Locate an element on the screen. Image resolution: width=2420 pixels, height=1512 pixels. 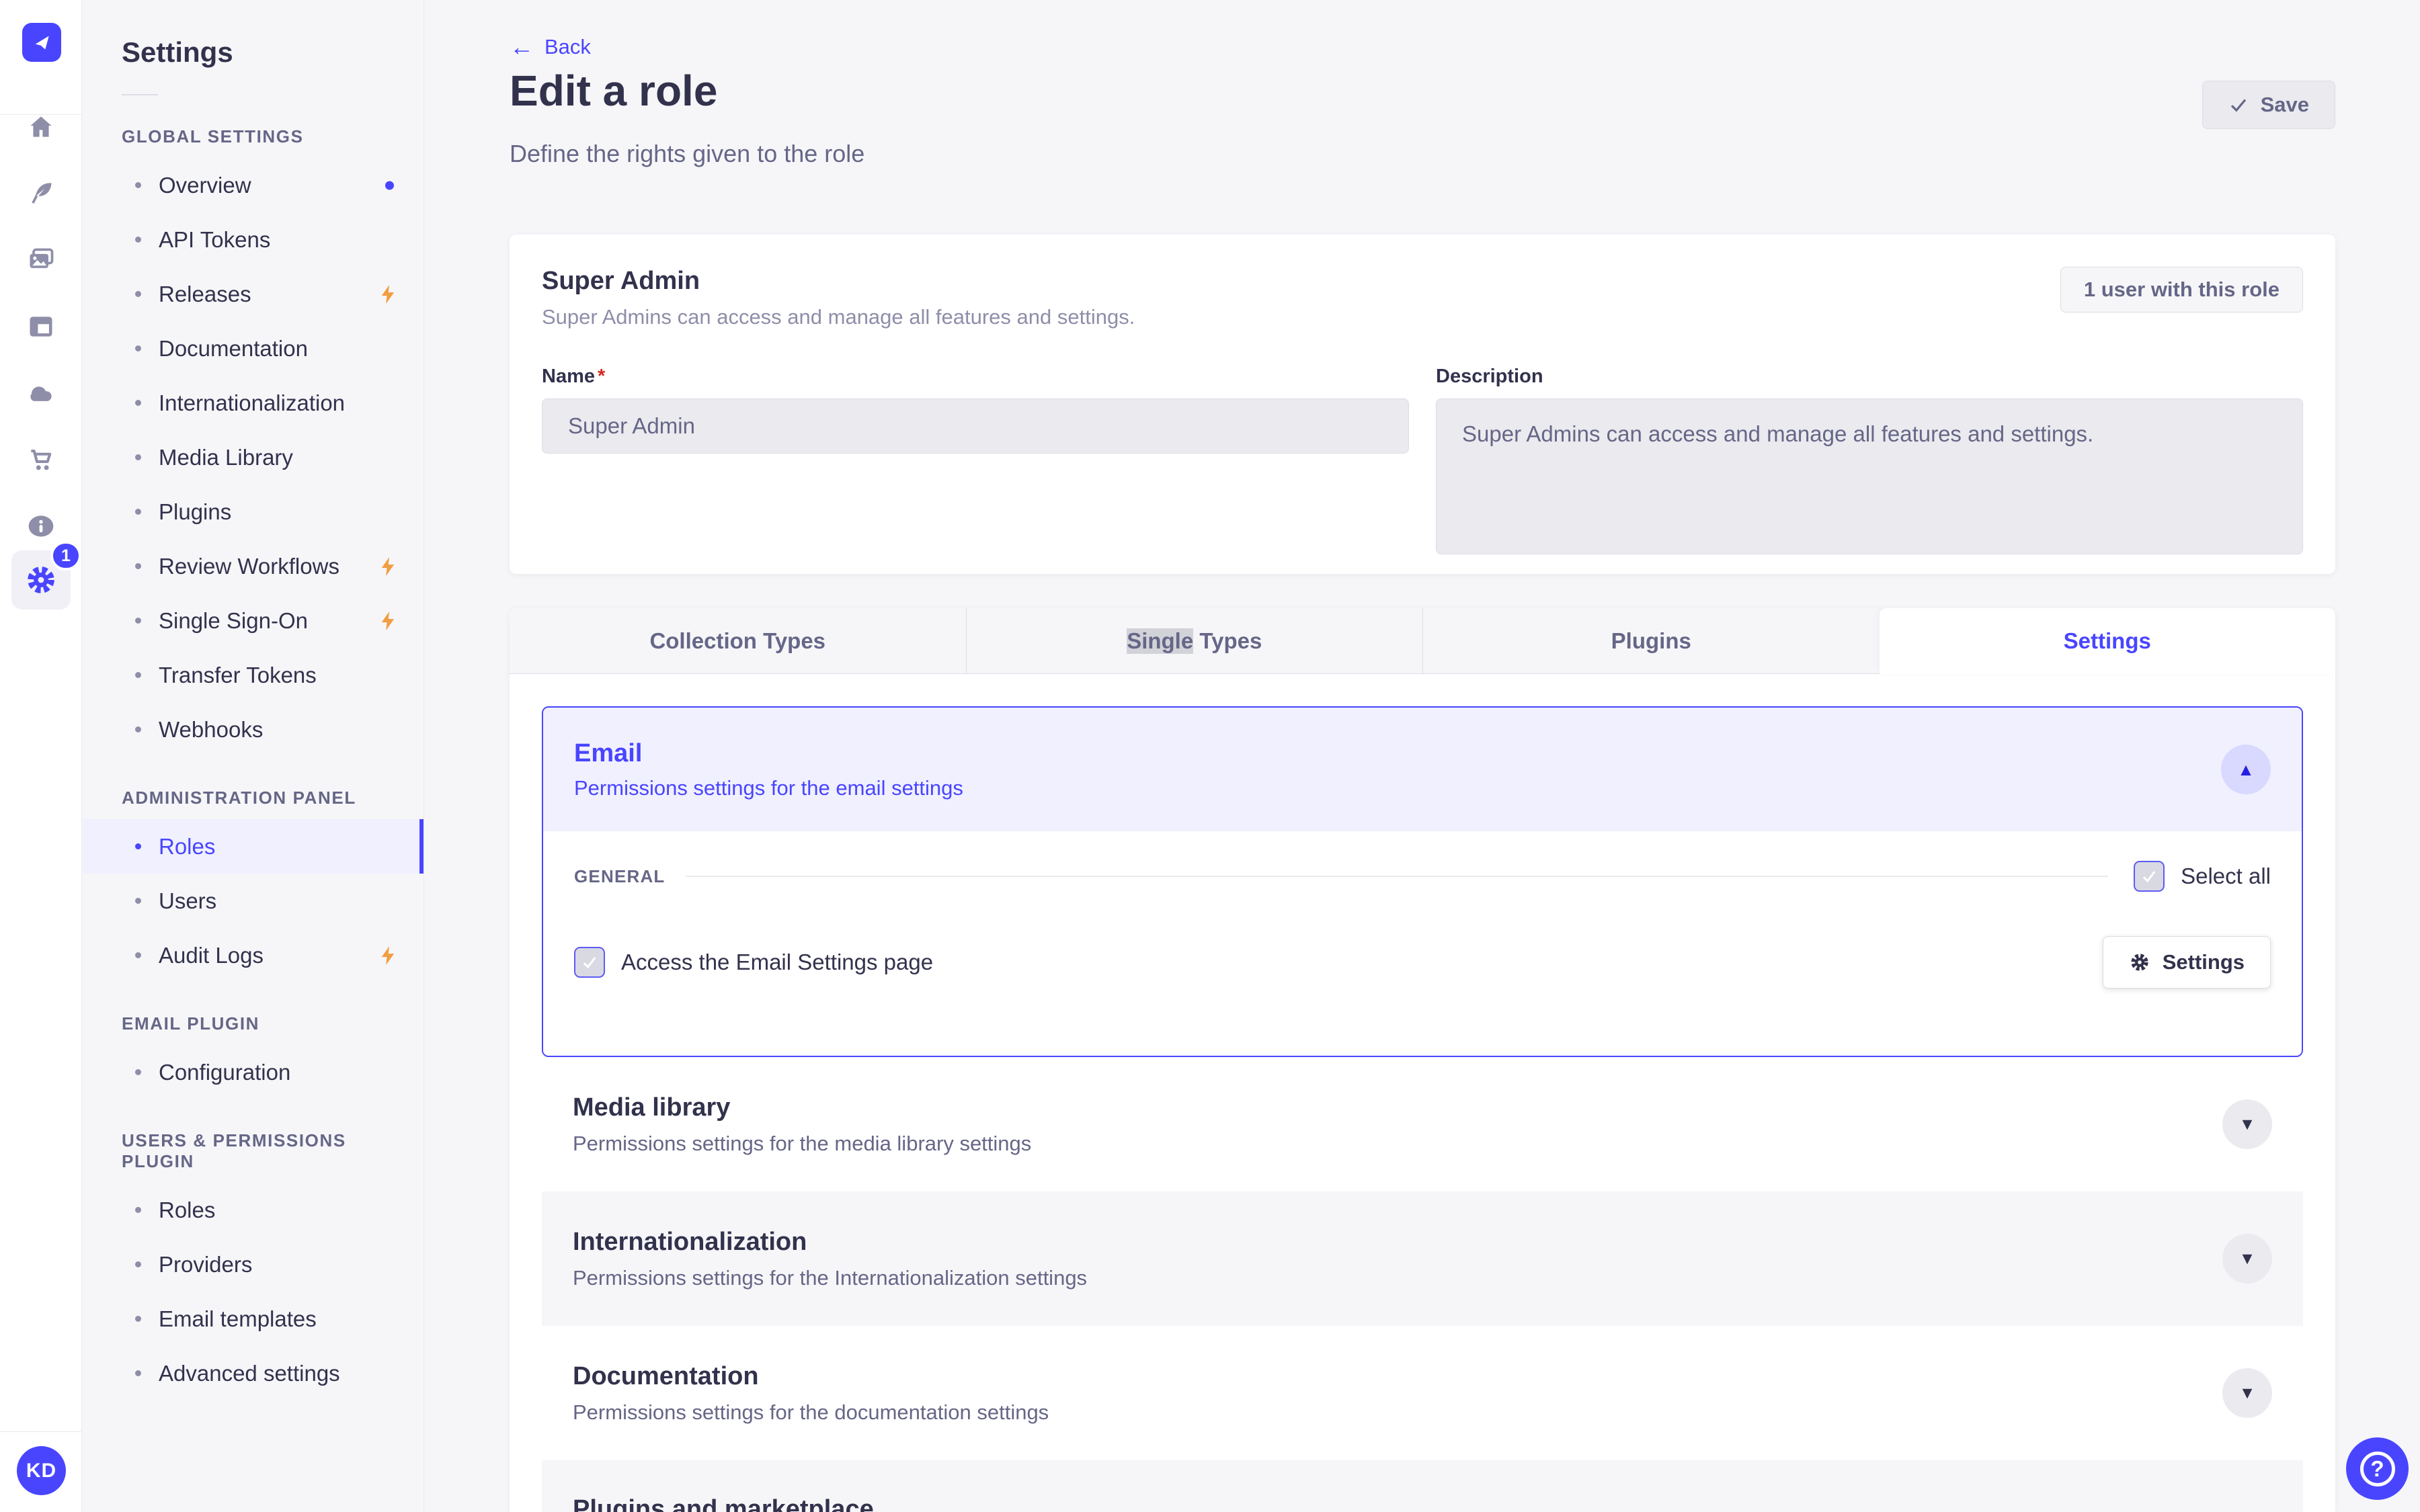
plugins-marketplace-accordion: Plugins and marketplace is located at coordinates (1422, 1486).